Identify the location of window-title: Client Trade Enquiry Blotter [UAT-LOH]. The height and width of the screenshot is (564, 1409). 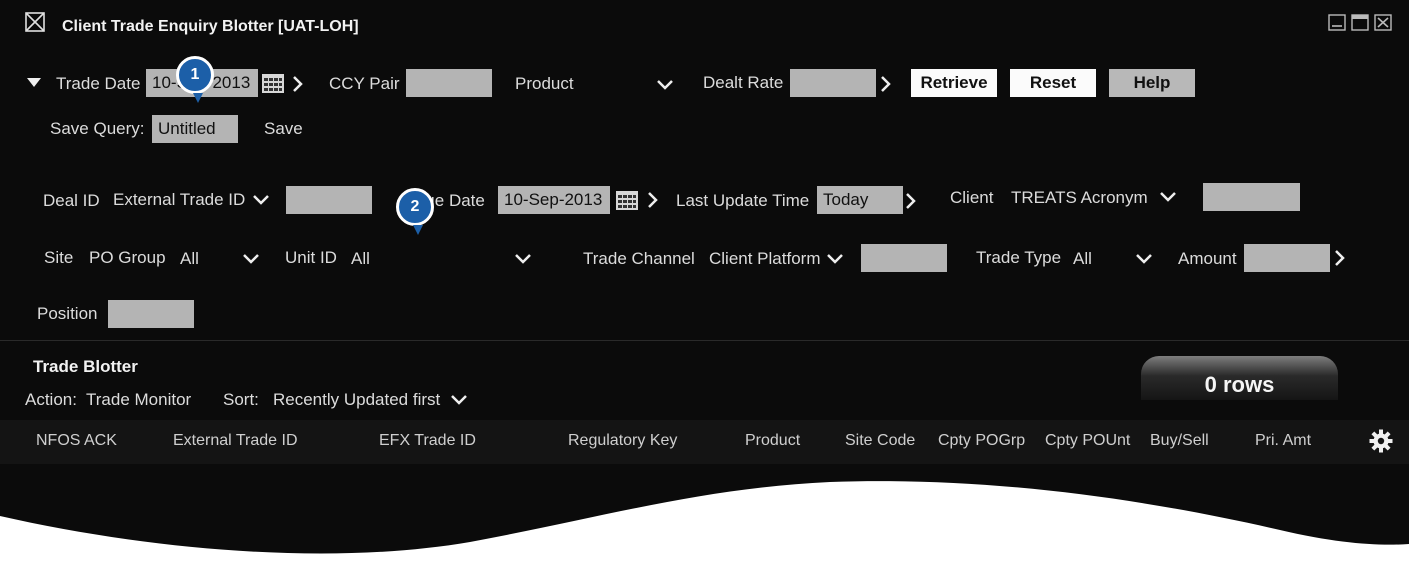
(210, 26).